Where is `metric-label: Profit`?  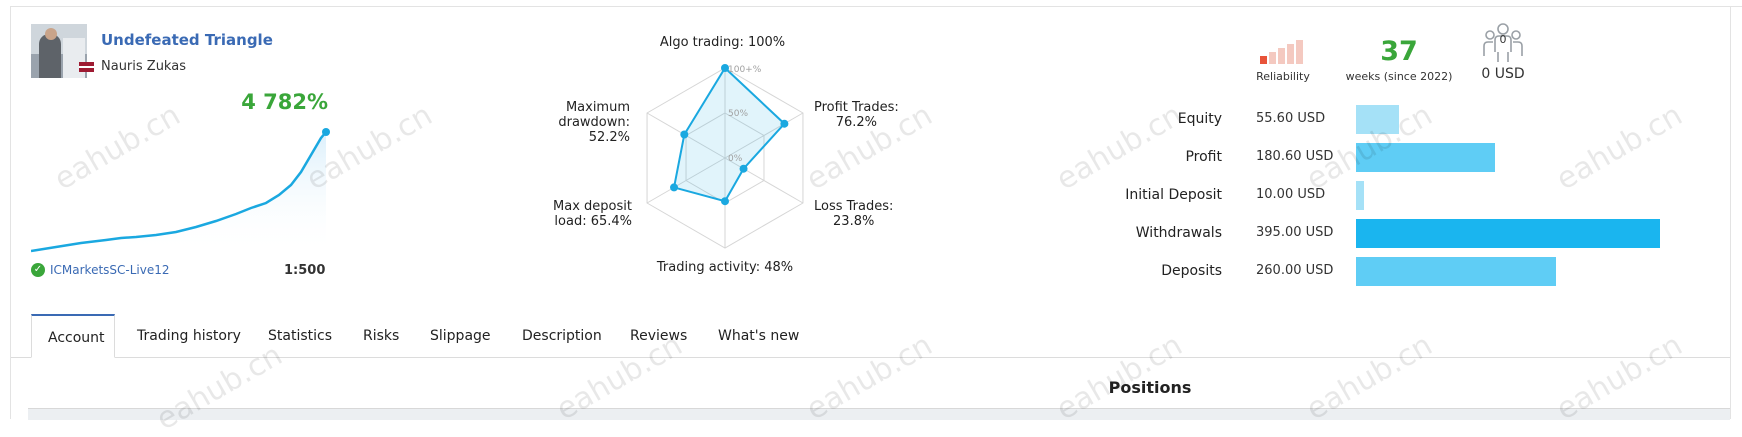
metric-label: Profit is located at coordinates (1203, 157).